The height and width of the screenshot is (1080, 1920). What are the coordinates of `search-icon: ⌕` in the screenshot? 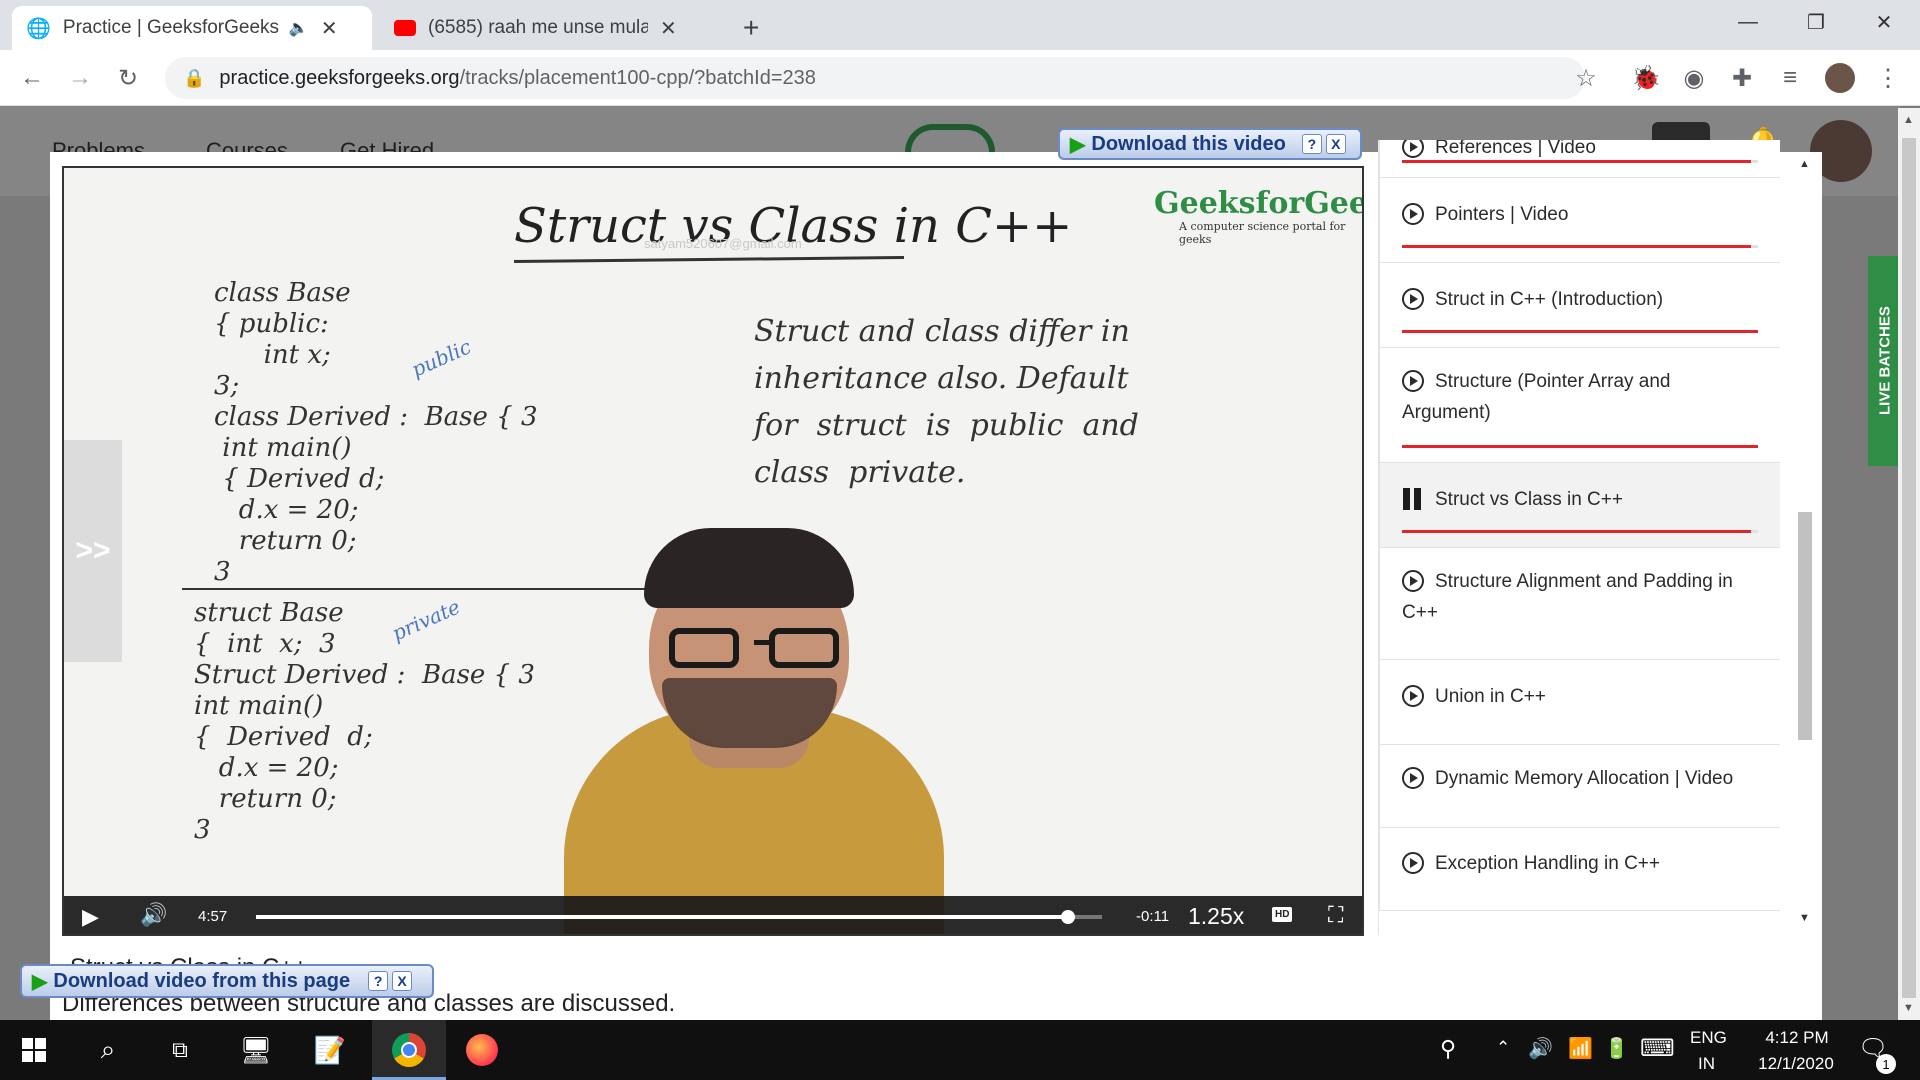 It's located at (108, 1050).